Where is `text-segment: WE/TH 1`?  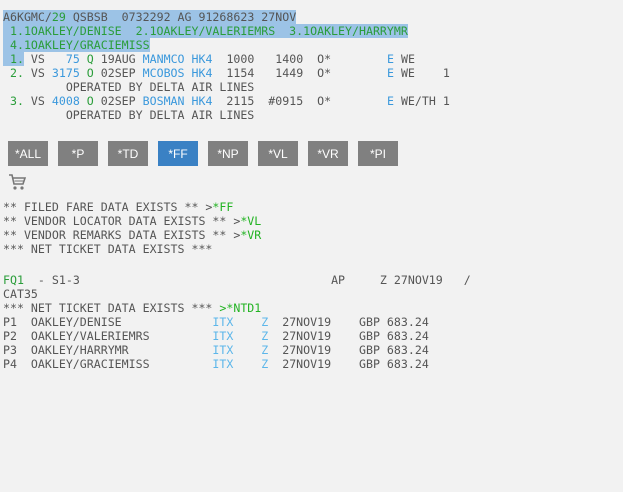
text-segment: WE/TH 1 is located at coordinates (421, 101).